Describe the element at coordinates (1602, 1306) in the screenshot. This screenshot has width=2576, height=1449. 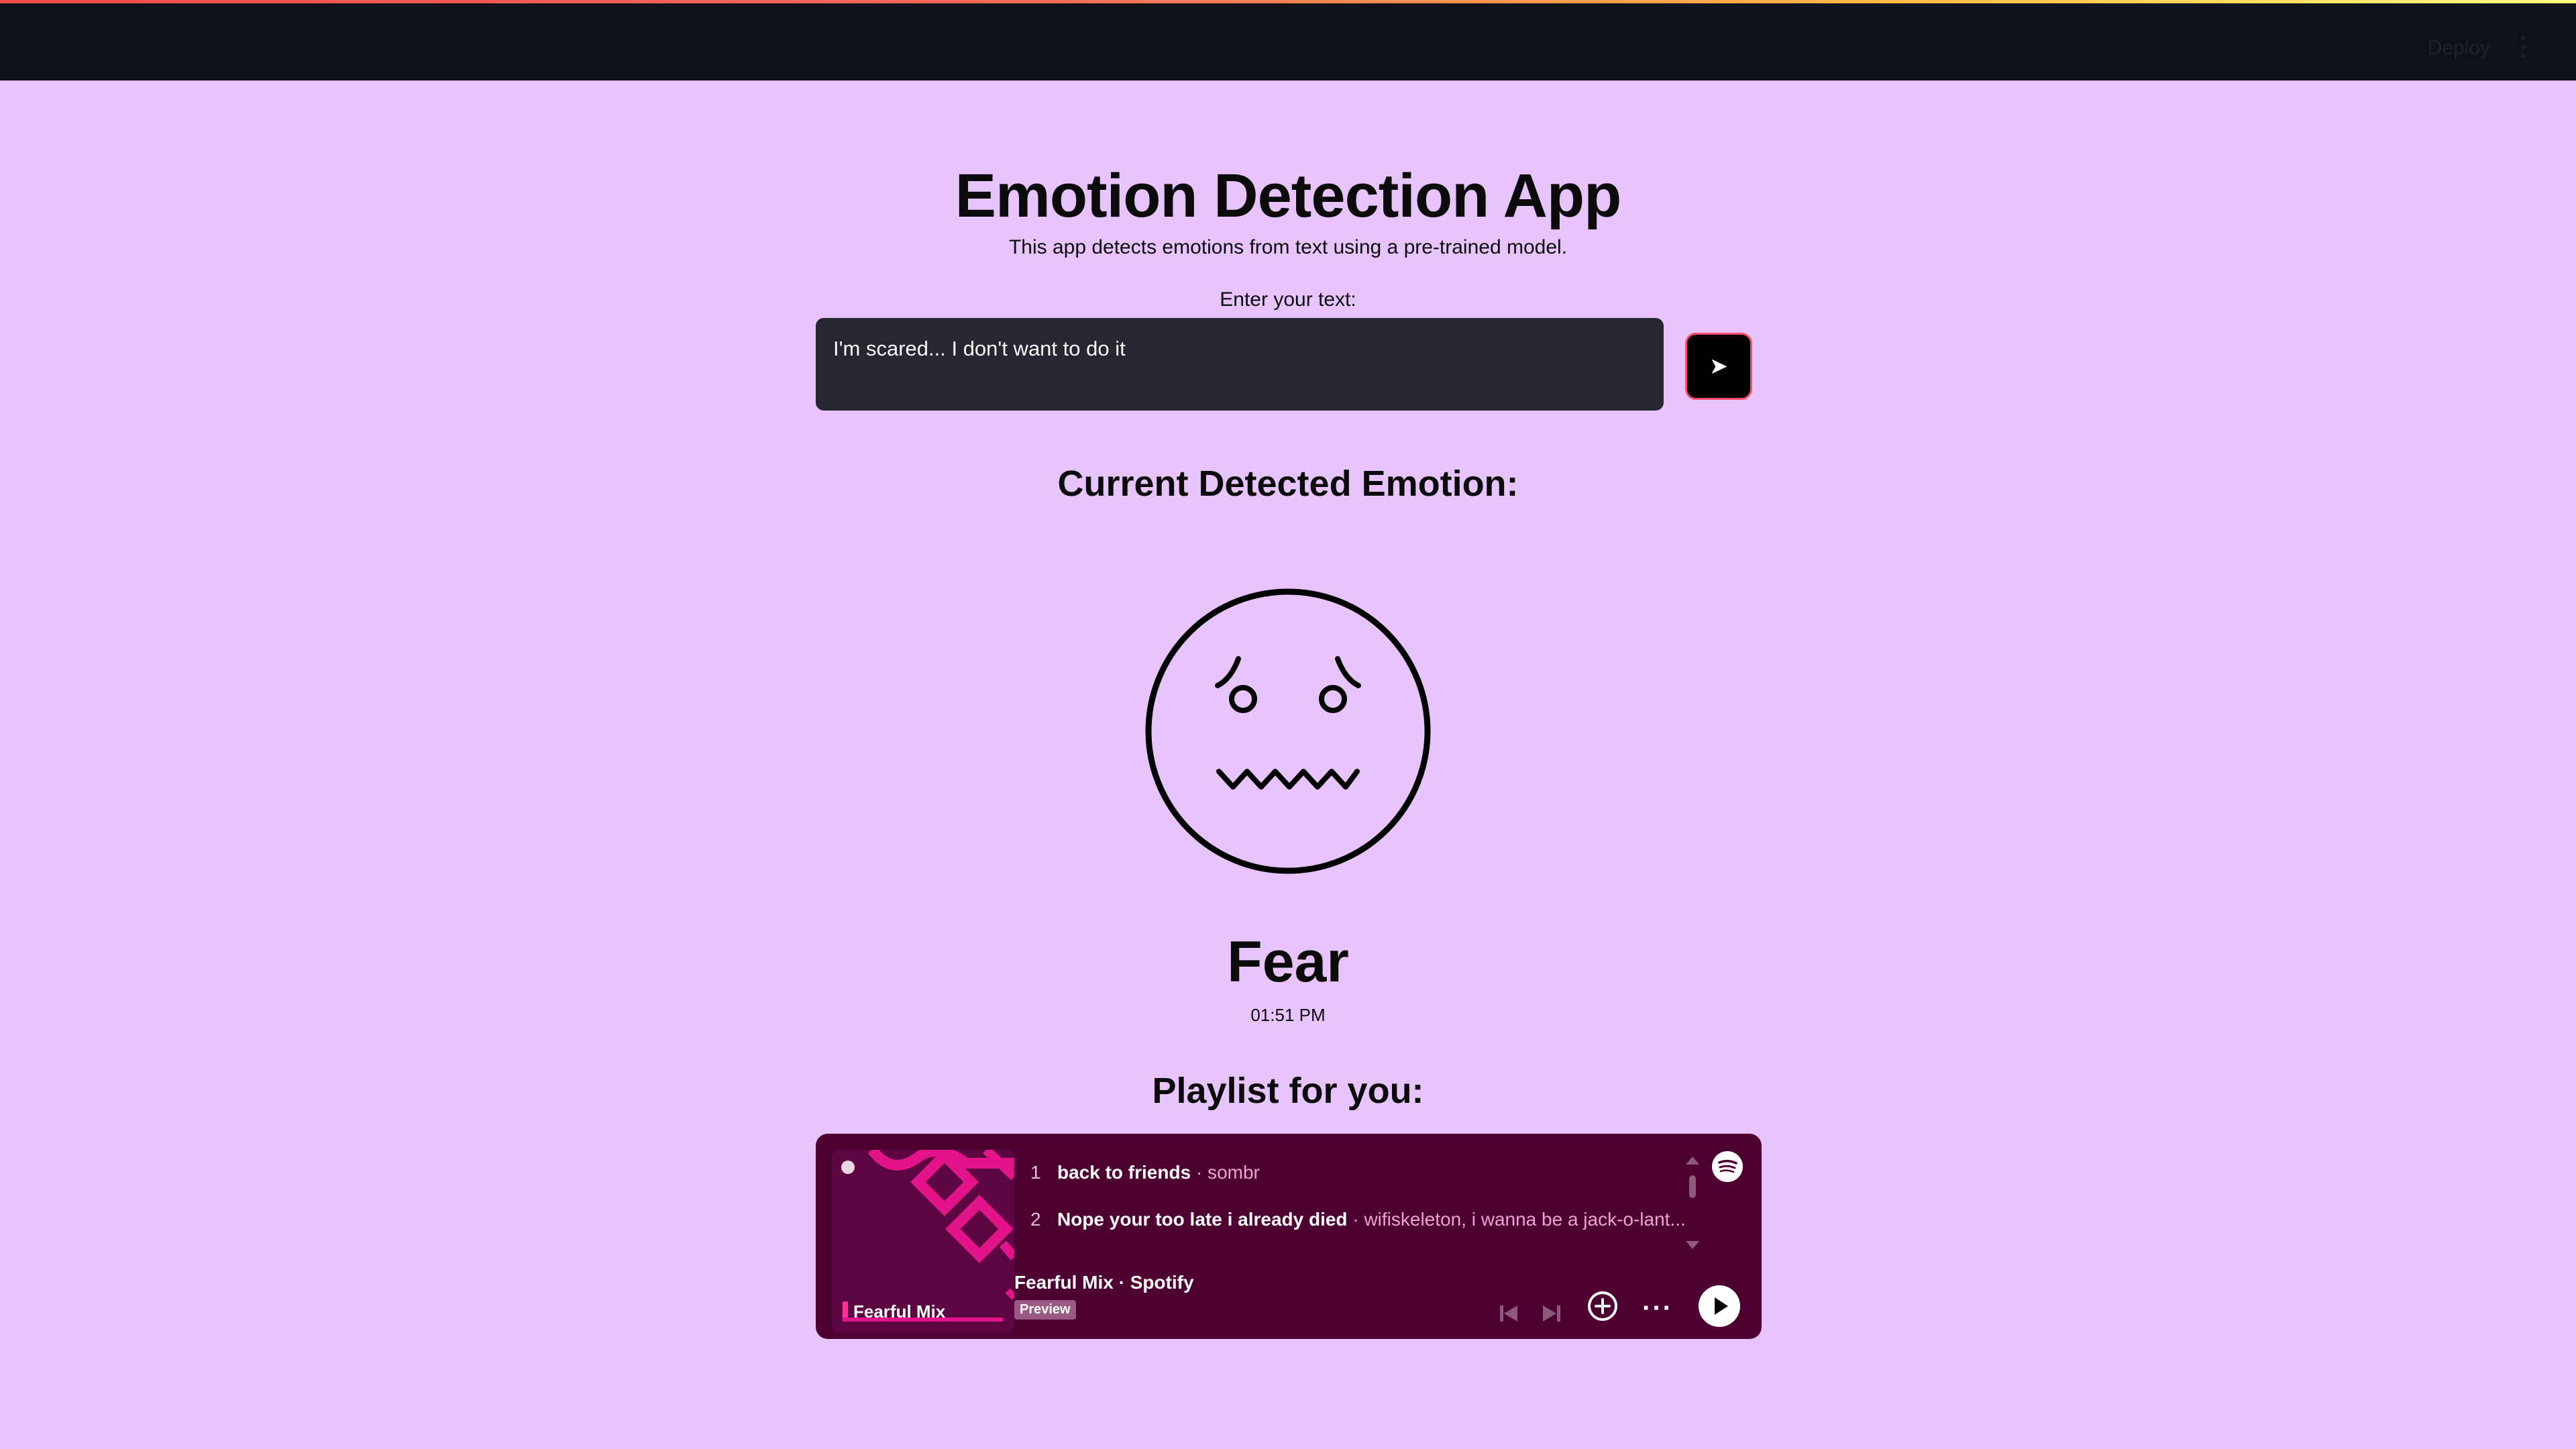
I see `add-to-library-icon` at that location.